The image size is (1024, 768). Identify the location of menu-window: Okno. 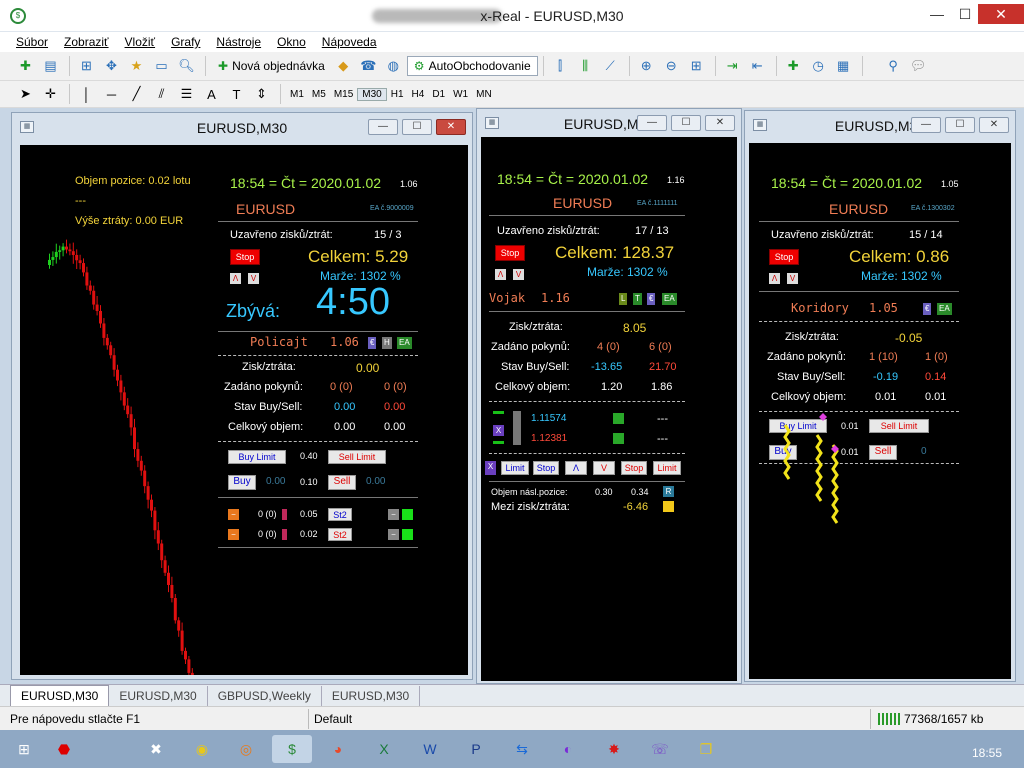
(291, 42).